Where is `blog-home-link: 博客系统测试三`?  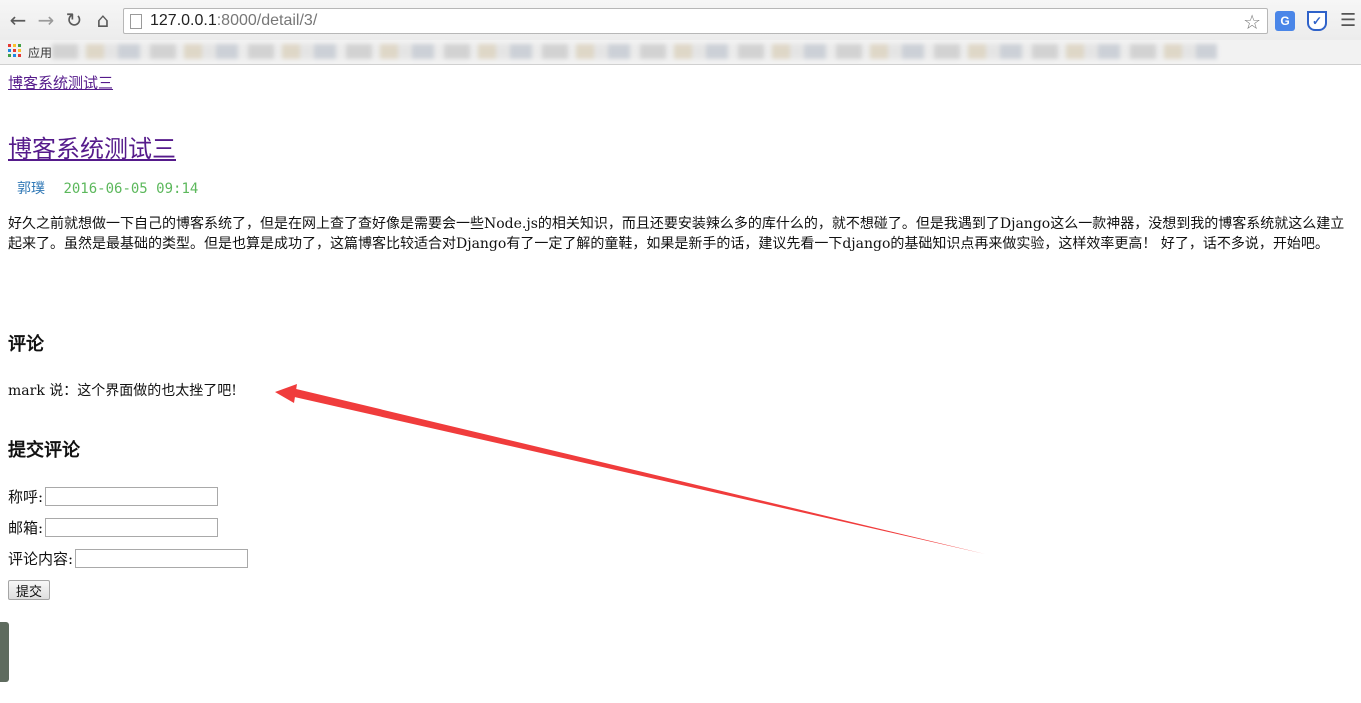
blog-home-link: 博客系统测试三 is located at coordinates (60, 82).